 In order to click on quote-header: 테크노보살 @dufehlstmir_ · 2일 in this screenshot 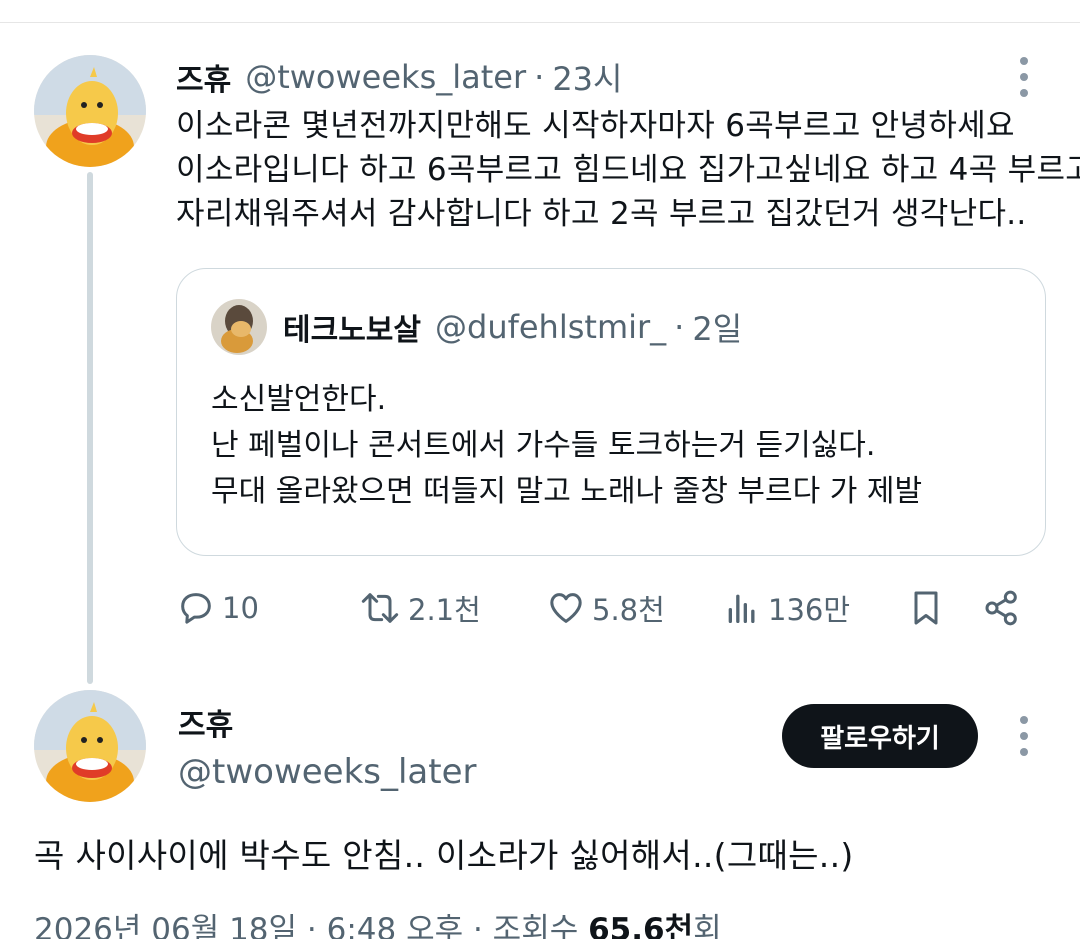, I will do `click(476, 327)`.